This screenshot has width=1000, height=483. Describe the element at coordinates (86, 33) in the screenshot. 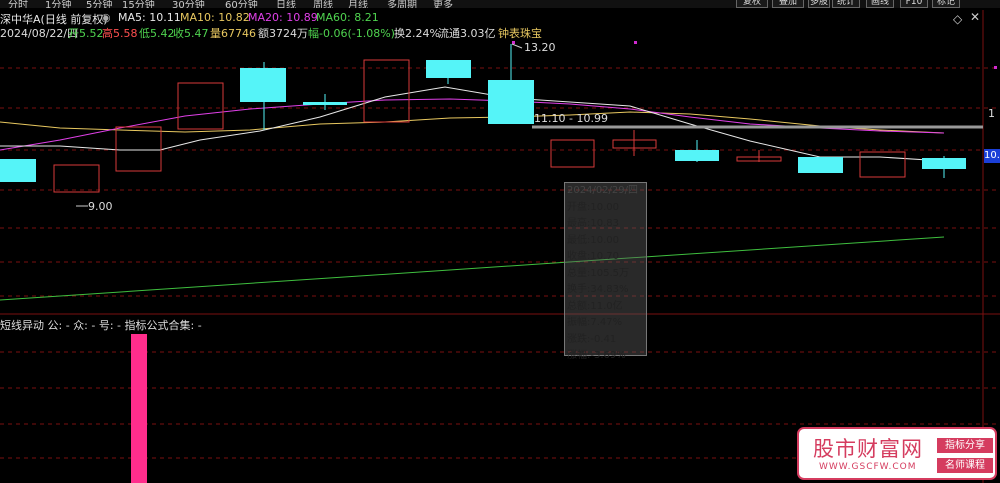

I see `quote-open: 开5.52` at that location.